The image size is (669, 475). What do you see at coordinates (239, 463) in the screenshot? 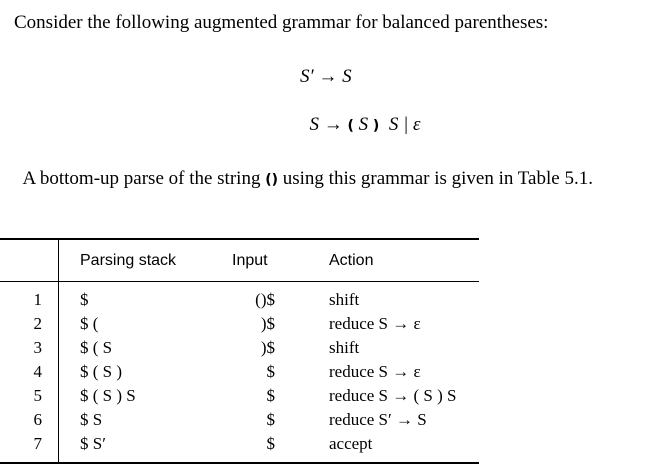
I see `table-bottom-rule` at bounding box center [239, 463].